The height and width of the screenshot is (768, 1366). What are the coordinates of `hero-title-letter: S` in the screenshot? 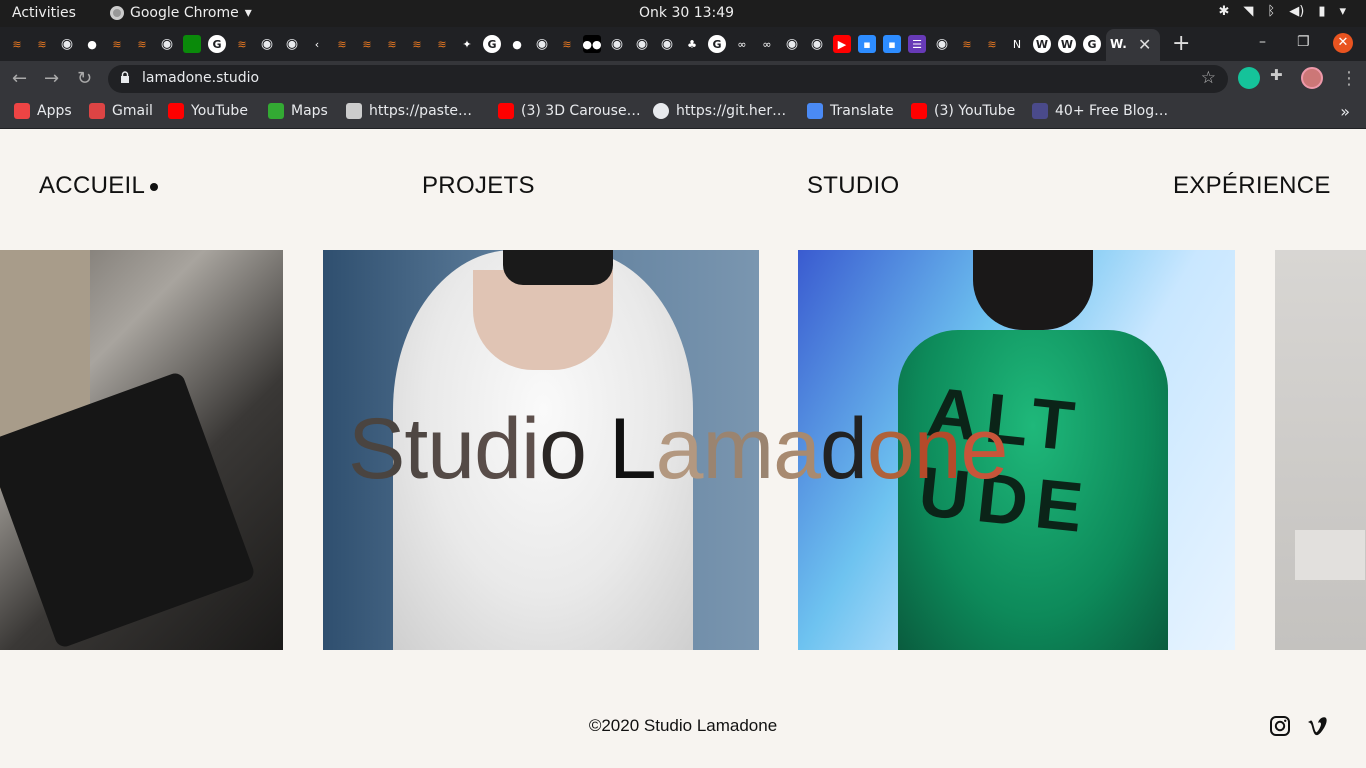 It's located at (376, 449).